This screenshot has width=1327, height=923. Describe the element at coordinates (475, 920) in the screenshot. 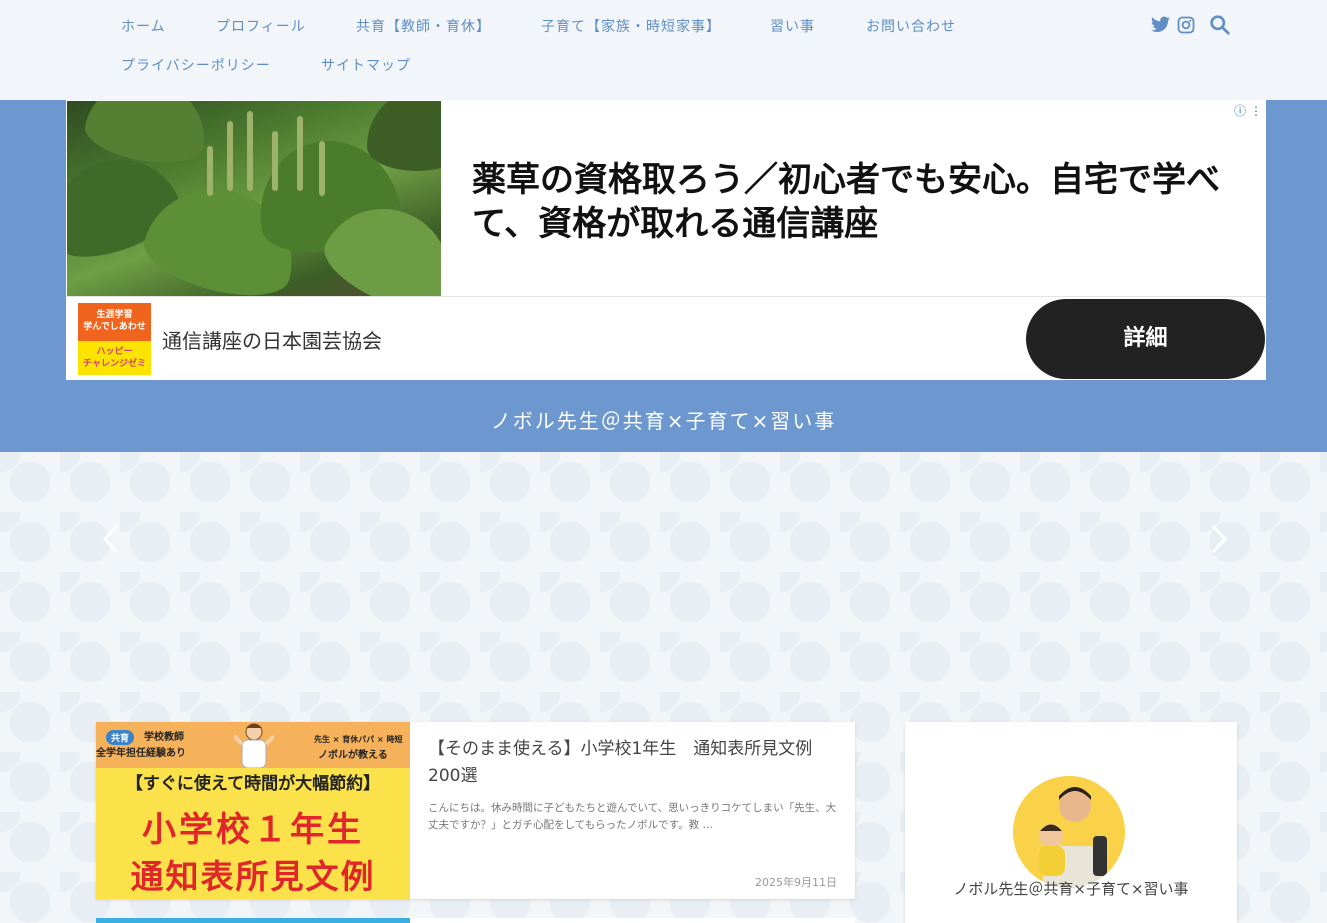

I see `next-article-card` at that location.